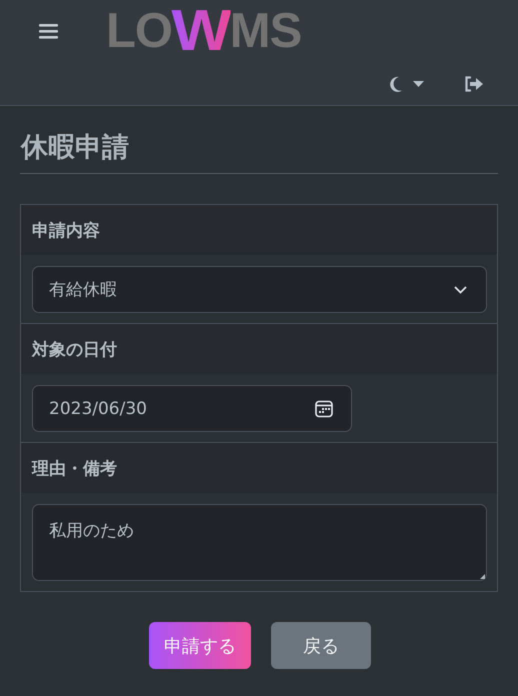 The height and width of the screenshot is (696, 518). What do you see at coordinates (474, 84) in the screenshot?
I see `logout-icon` at bounding box center [474, 84].